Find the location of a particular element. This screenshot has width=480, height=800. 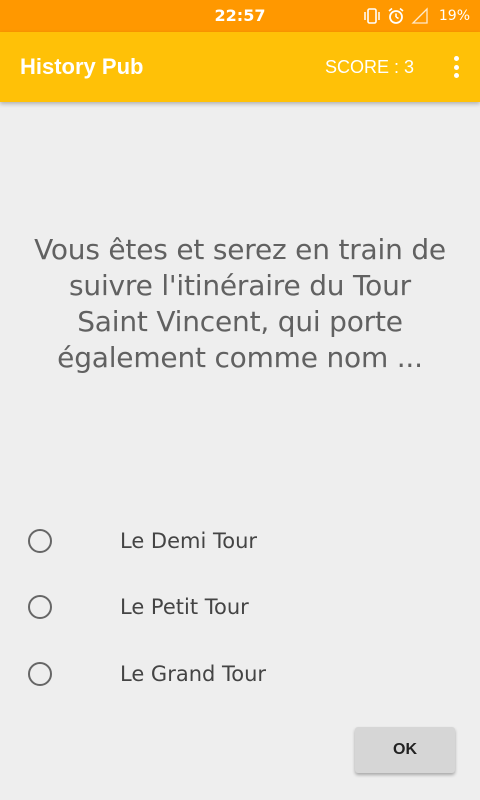

signal-icon is located at coordinates (420, 16).